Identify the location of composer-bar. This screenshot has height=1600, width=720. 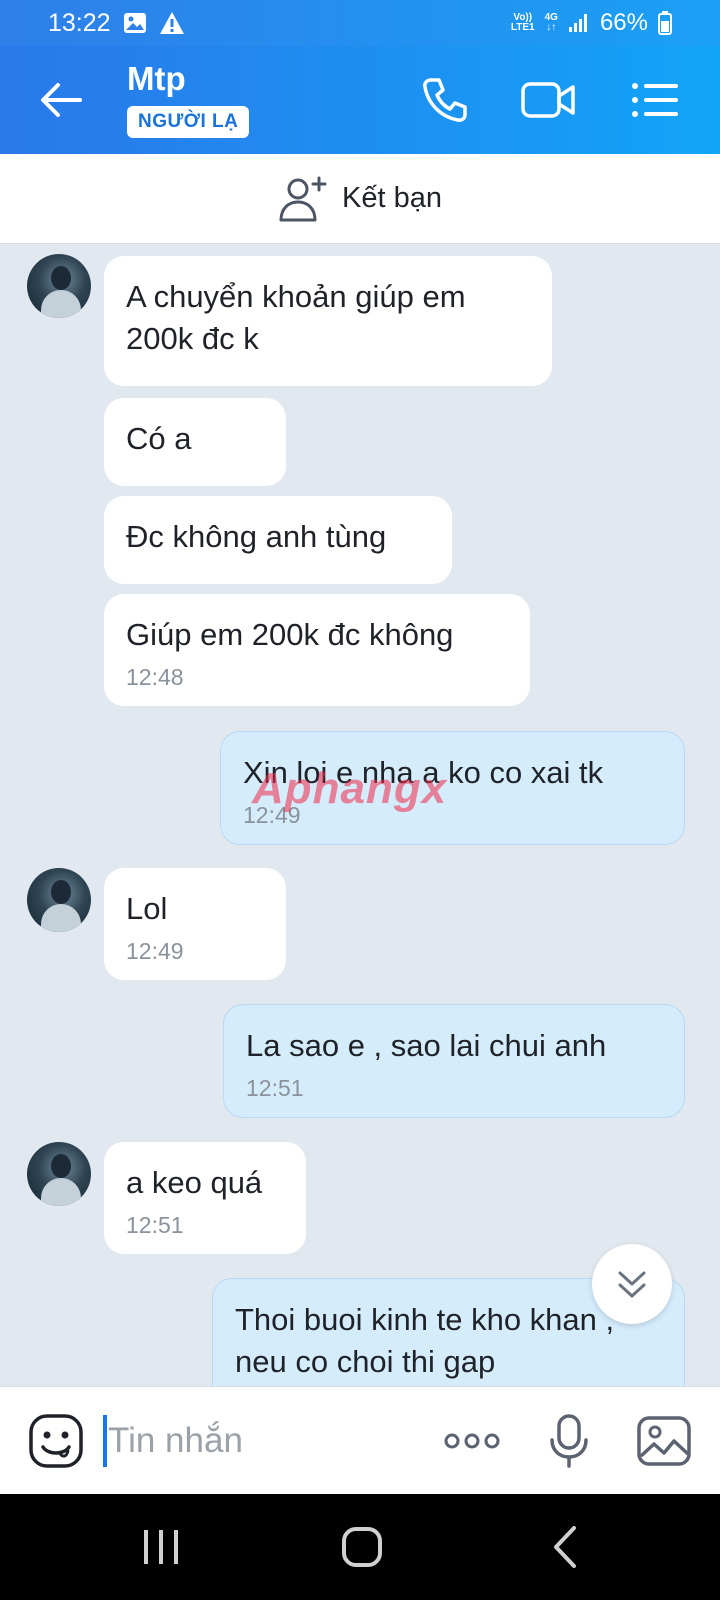
(360, 1440).